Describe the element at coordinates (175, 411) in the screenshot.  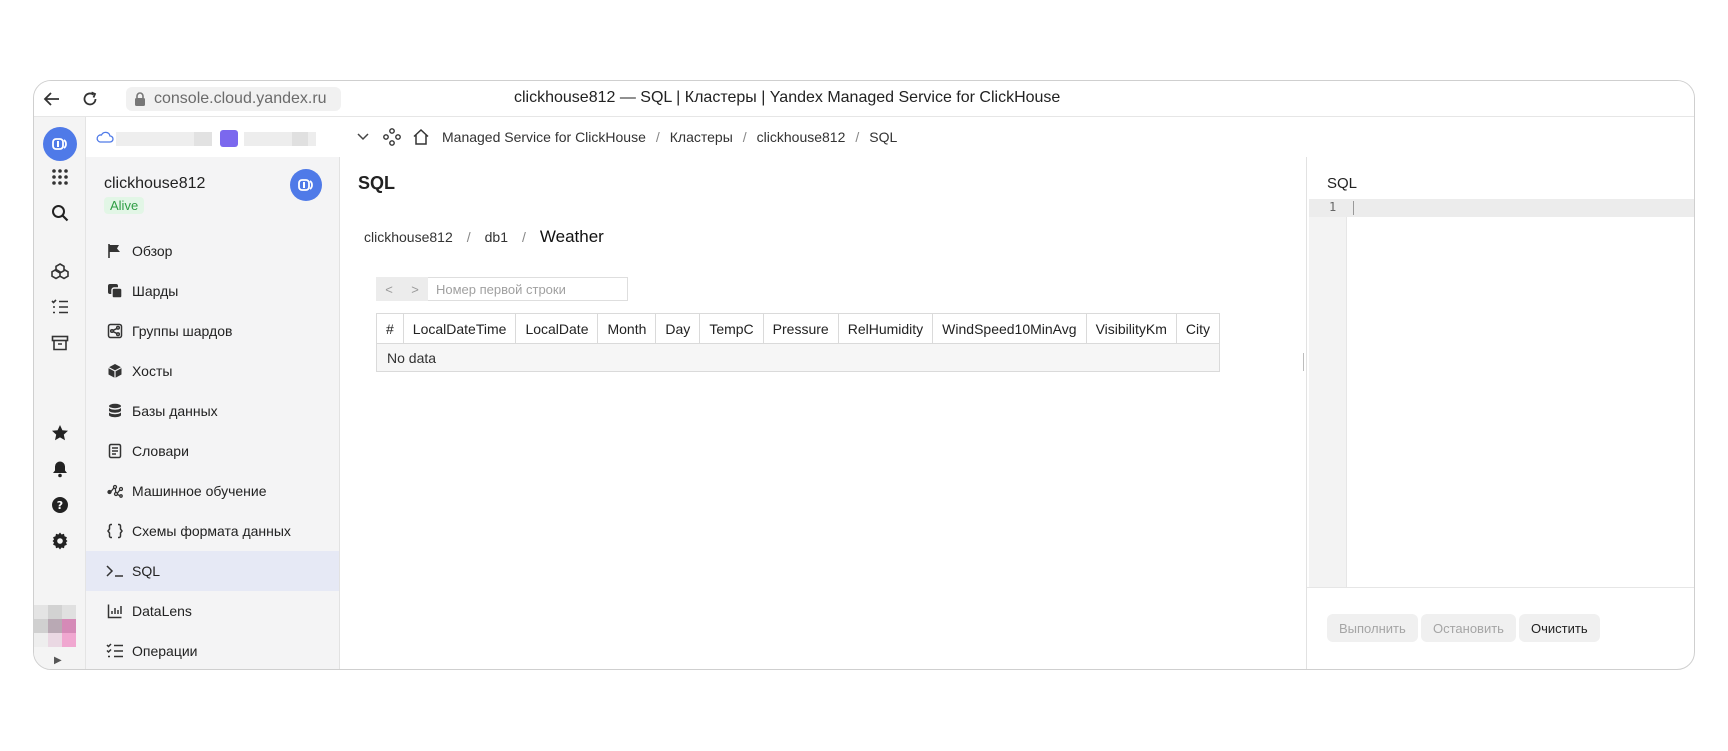
I see `sidebar-item-label: Базы данных` at that location.